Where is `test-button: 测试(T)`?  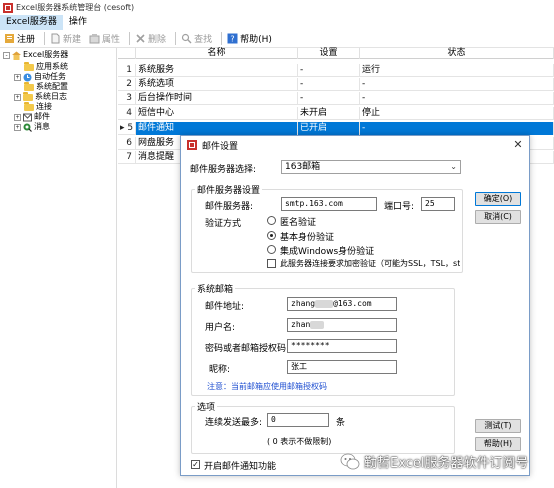
test-button: 测试(T) is located at coordinates (498, 426).